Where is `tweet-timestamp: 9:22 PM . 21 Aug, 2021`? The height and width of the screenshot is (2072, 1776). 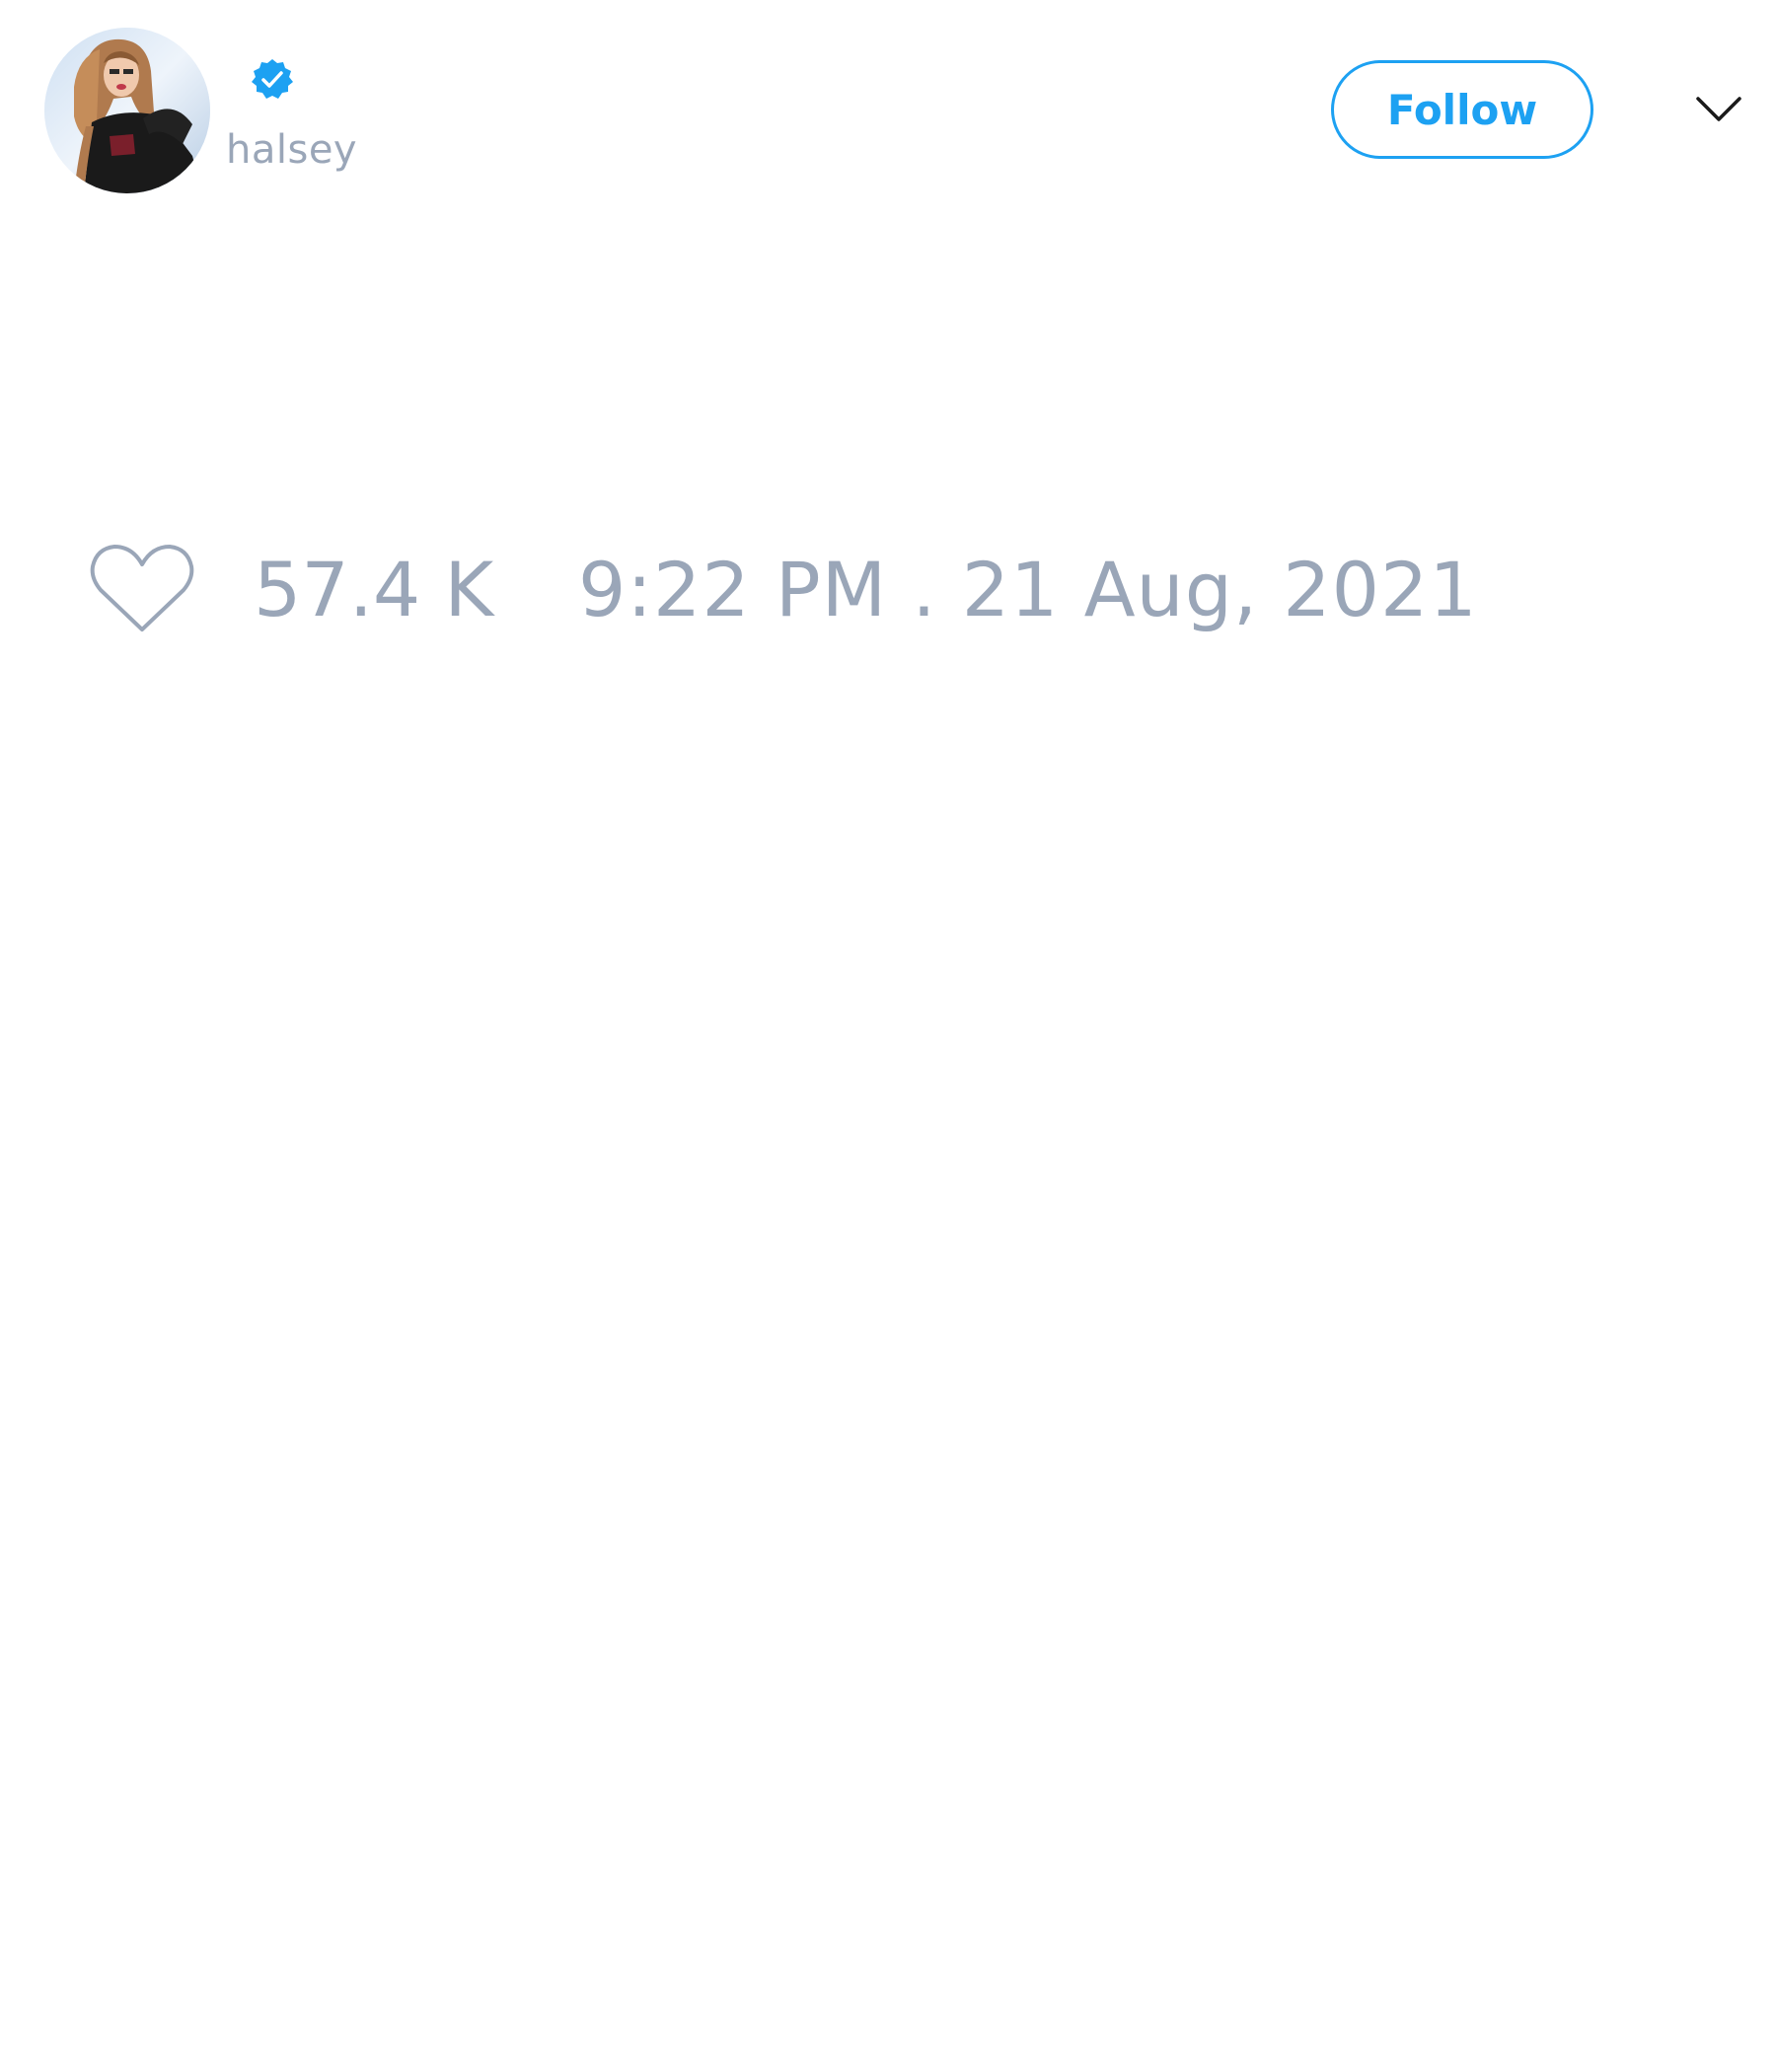 tweet-timestamp: 9:22 PM . 21 Aug, 2021 is located at coordinates (1028, 590).